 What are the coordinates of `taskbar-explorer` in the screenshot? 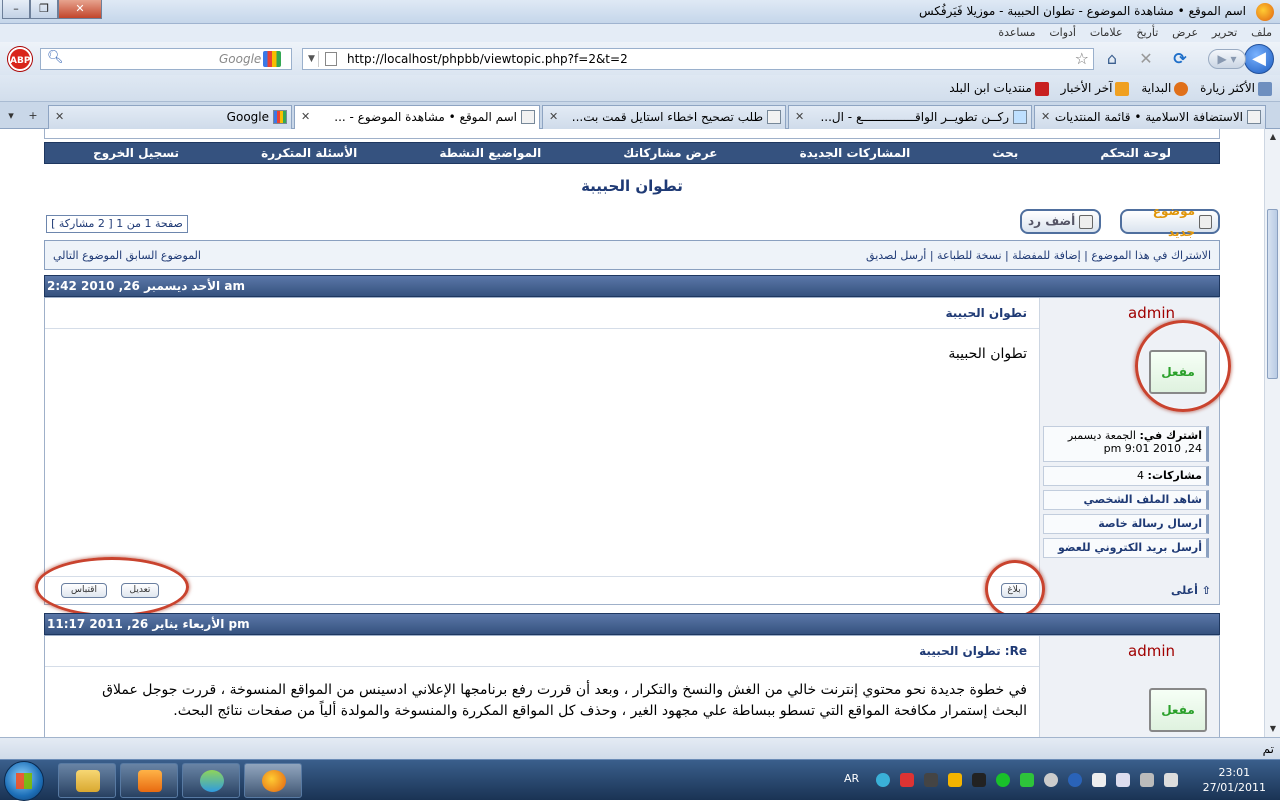 It's located at (87, 780).